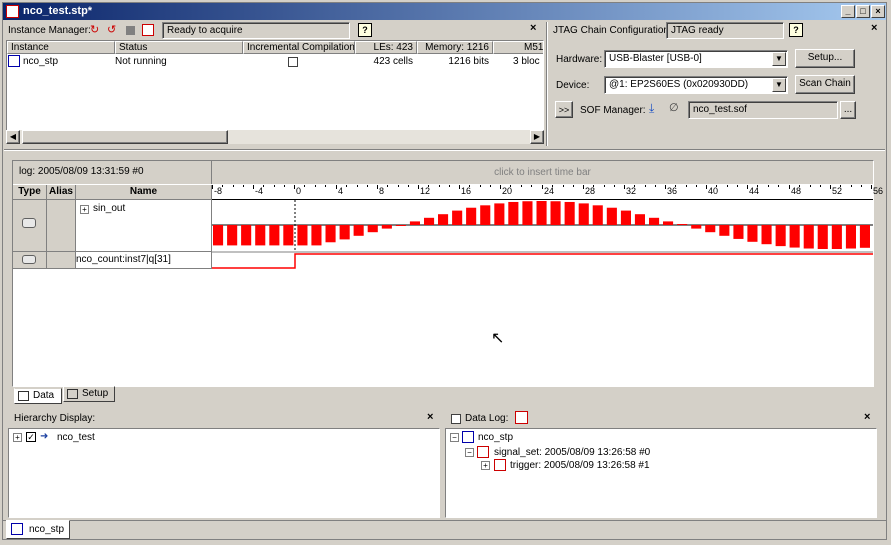  What do you see at coordinates (518, 47) in the screenshot?
I see `col-m512: M512` at bounding box center [518, 47].